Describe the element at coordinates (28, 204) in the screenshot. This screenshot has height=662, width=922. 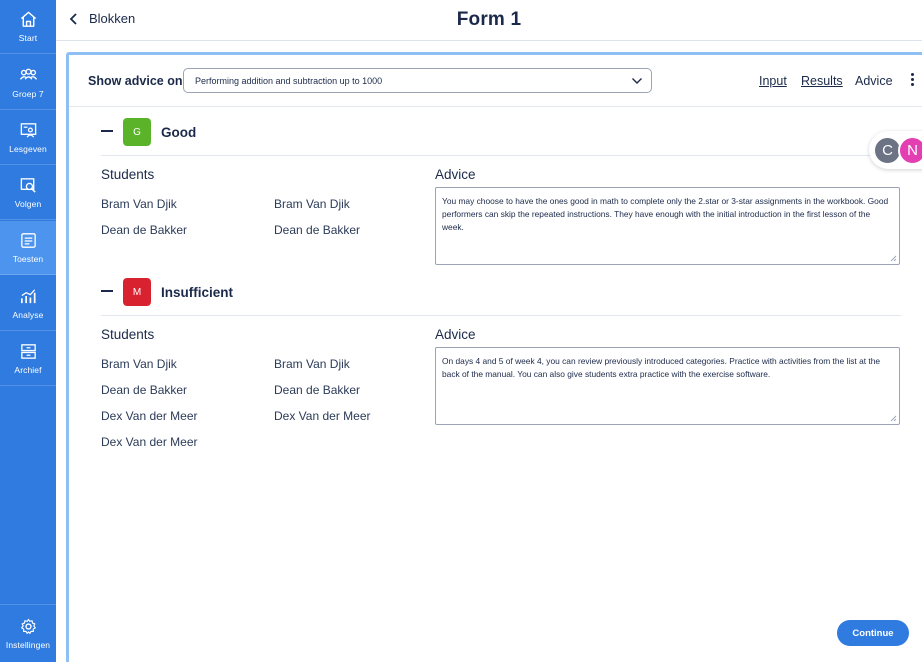
I see `sidebar-item-label: Volgen` at that location.